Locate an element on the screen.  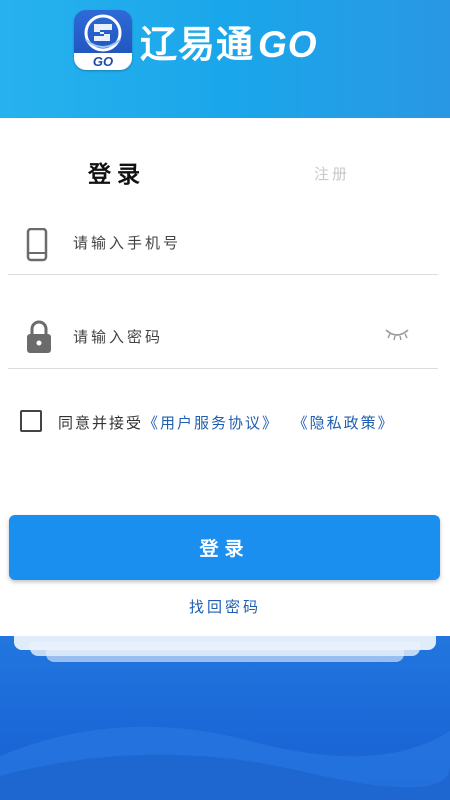
tab-register: 注册 is located at coordinates (332, 173).